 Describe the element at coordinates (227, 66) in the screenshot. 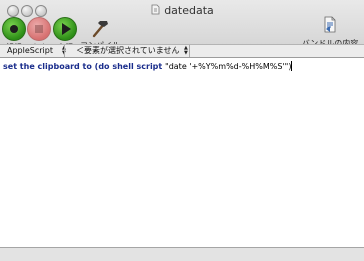

I see `code-string: "date '+%Y%m%d-%H%M%S'"` at that location.